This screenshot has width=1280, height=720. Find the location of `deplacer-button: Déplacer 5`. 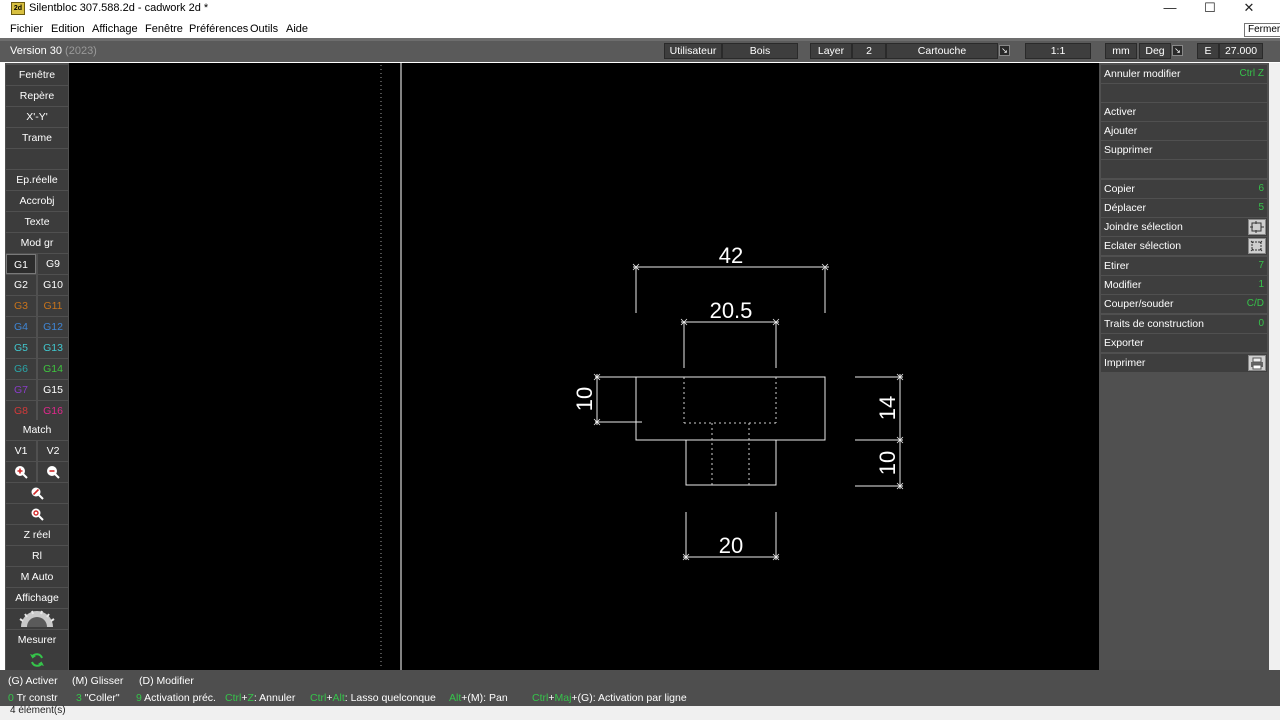

deplacer-button: Déplacer 5 is located at coordinates (1184, 208).